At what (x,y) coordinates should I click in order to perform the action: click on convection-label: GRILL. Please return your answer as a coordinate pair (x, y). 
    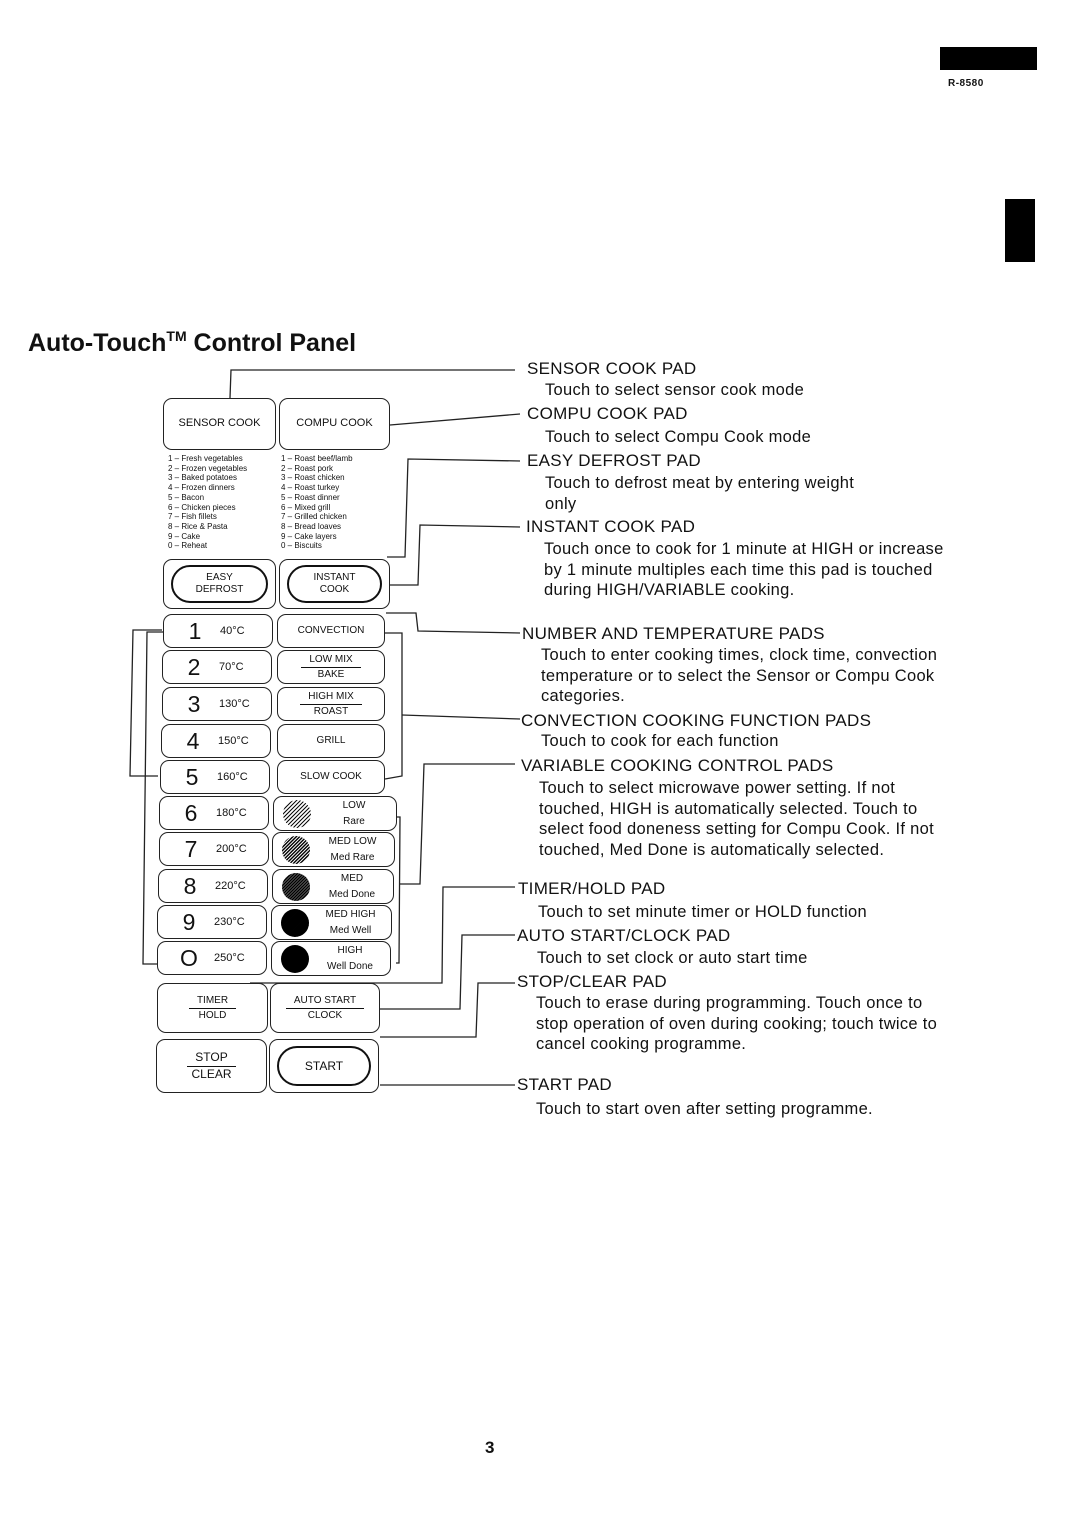
    Looking at the image, I should click on (331, 740).